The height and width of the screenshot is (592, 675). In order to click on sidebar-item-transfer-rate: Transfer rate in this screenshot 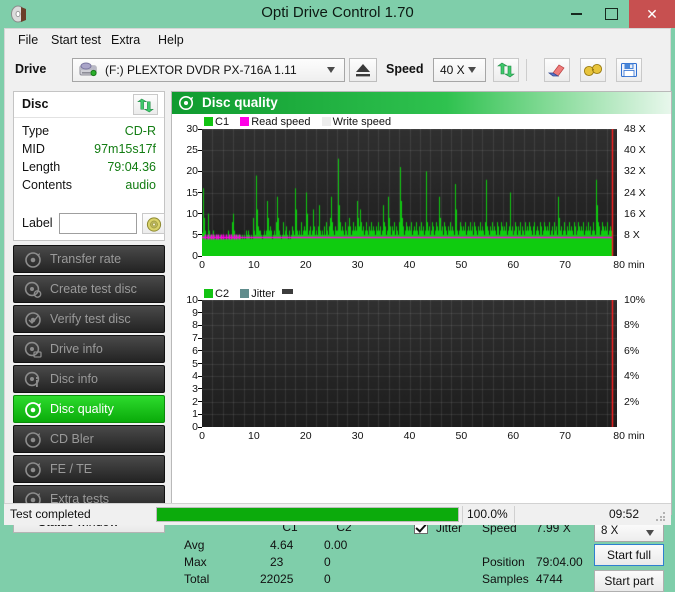, I will do `click(89, 259)`.